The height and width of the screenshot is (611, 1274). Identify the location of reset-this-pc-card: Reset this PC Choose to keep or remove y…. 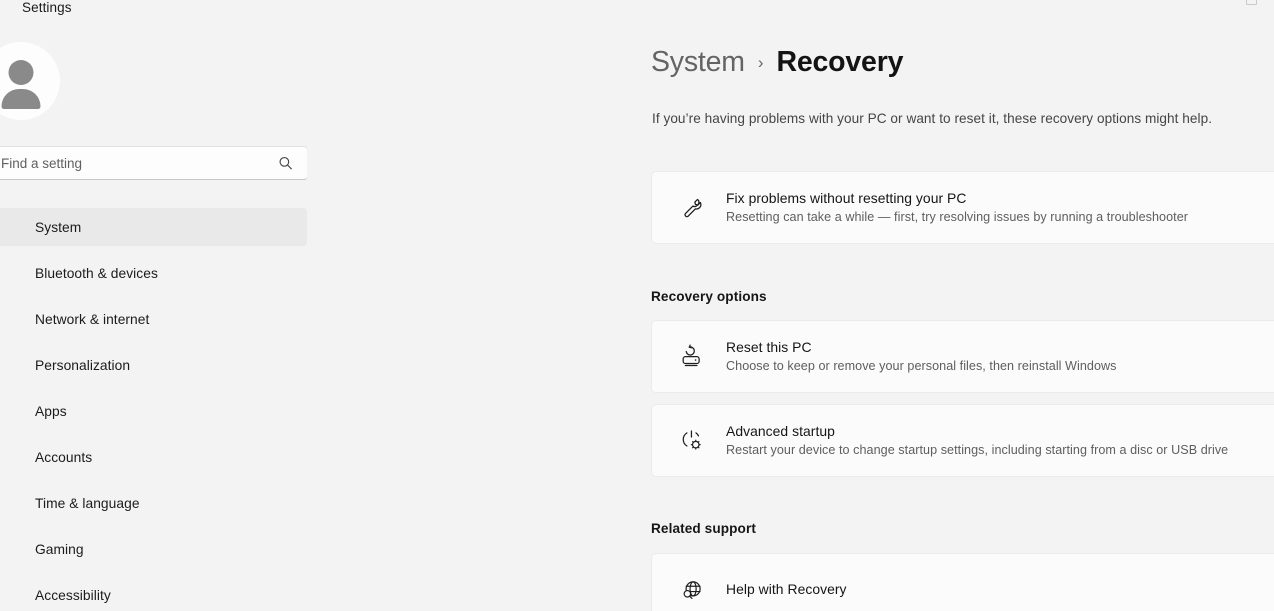
(962, 356).